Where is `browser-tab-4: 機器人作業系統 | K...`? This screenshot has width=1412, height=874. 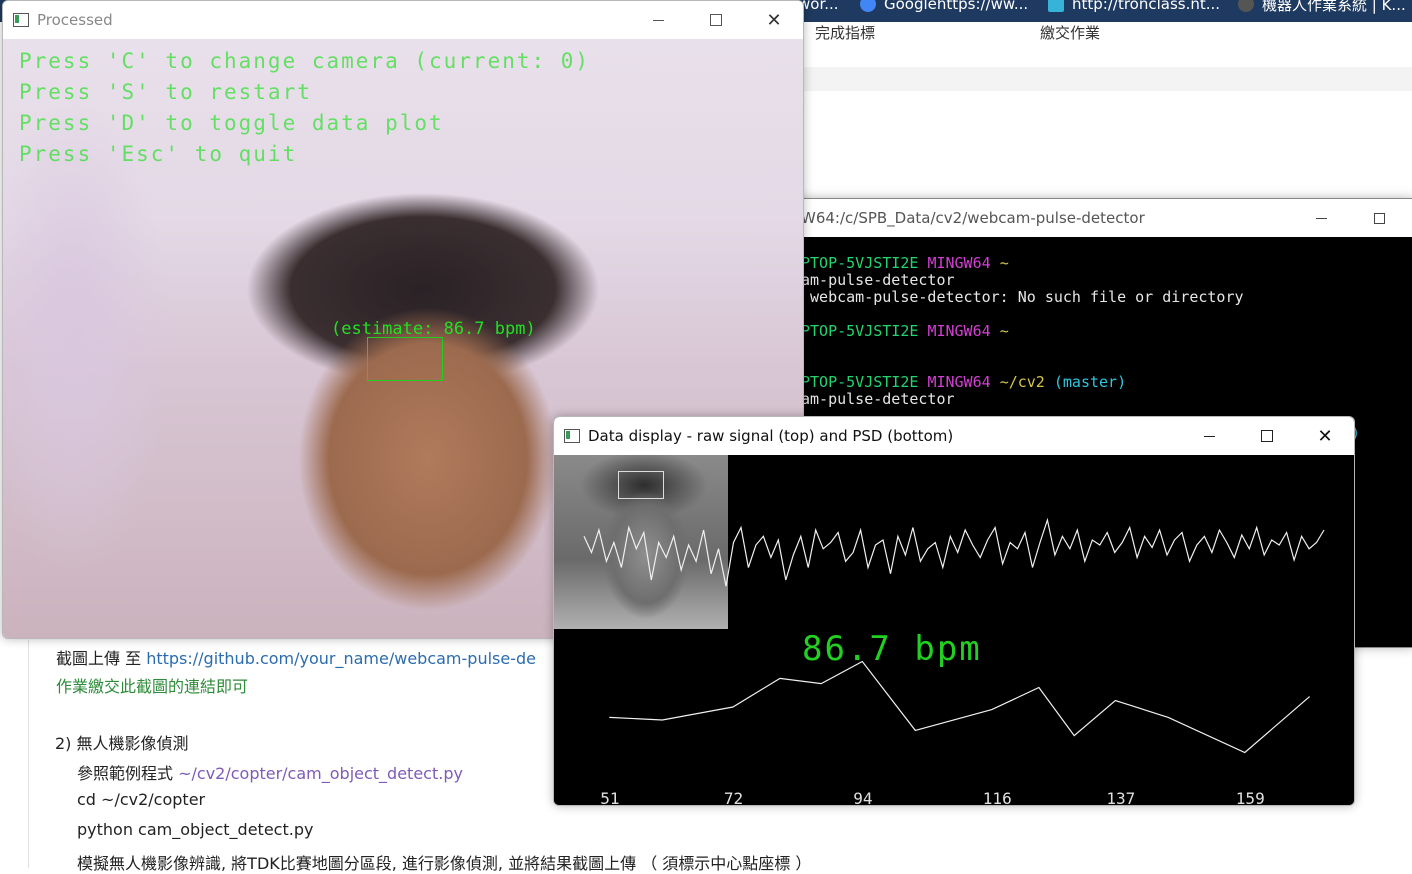 browser-tab-4: 機器人作業系統 | K... is located at coordinates (1322, 7).